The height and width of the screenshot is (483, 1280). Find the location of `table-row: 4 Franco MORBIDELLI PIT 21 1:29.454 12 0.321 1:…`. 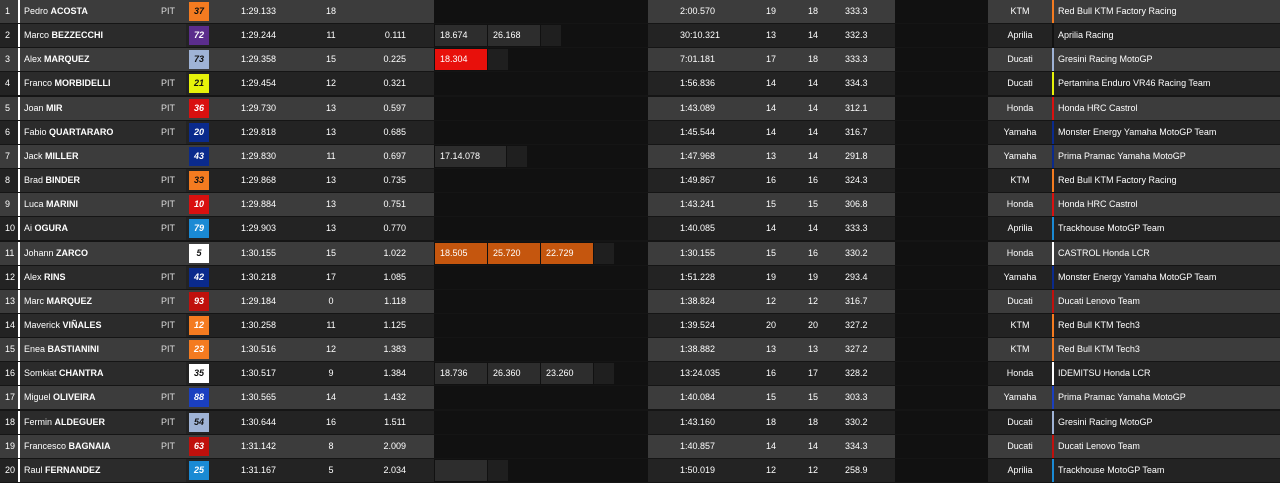

table-row: 4 Franco MORBIDELLI PIT 21 1:29.454 12 0.321 1:… is located at coordinates (640, 84).